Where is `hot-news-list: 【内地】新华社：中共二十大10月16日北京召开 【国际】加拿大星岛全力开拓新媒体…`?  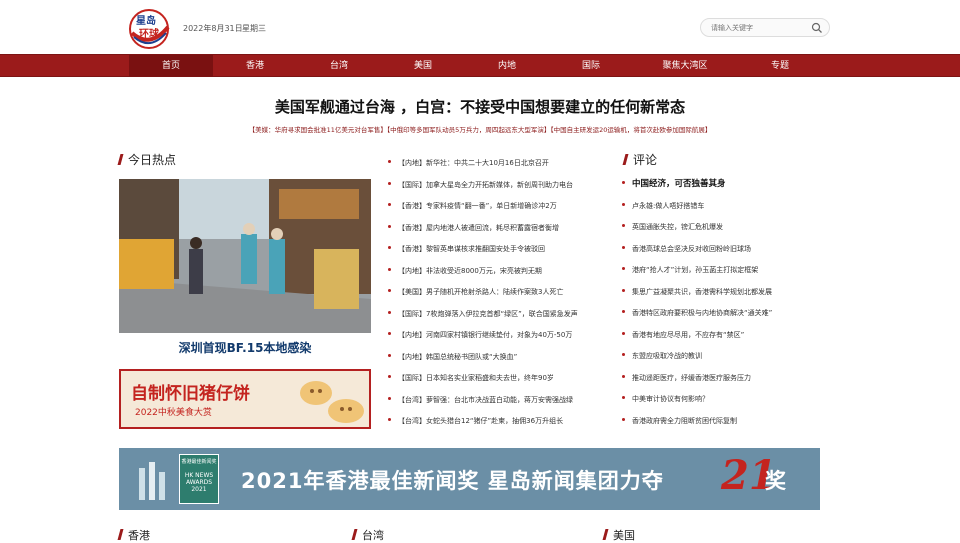
hot-news-list: 【内地】新华社：中共二十大10月16日北京召开 【国际】加拿大星岛全力开拓新媒体… is located at coordinates (499, 293).